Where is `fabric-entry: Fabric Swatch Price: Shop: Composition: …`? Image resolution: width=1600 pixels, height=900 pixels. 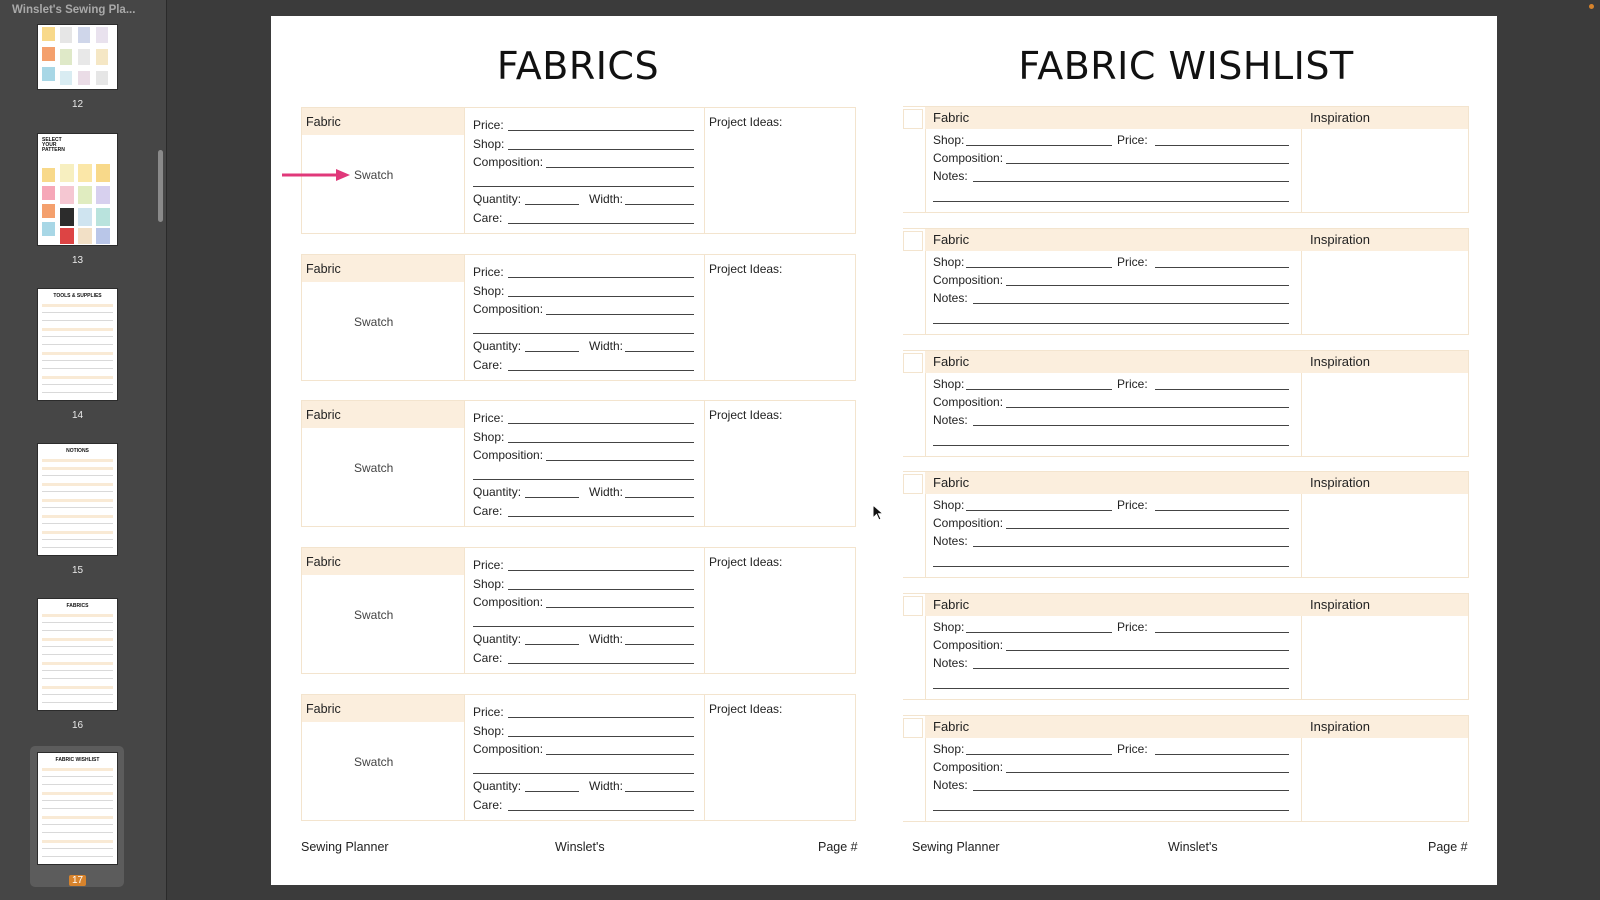 fabric-entry: Fabric Swatch Price: Shop: Composition: … is located at coordinates (578, 610).